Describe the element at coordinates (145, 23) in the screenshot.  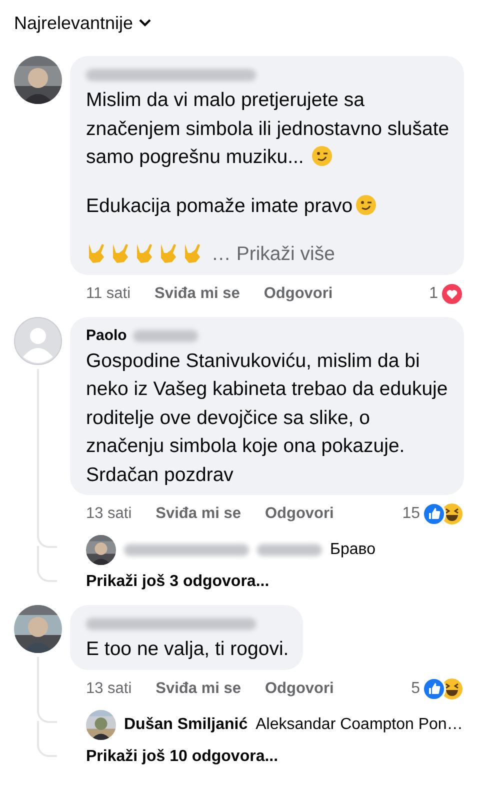
I see `chevron-down-icon` at that location.